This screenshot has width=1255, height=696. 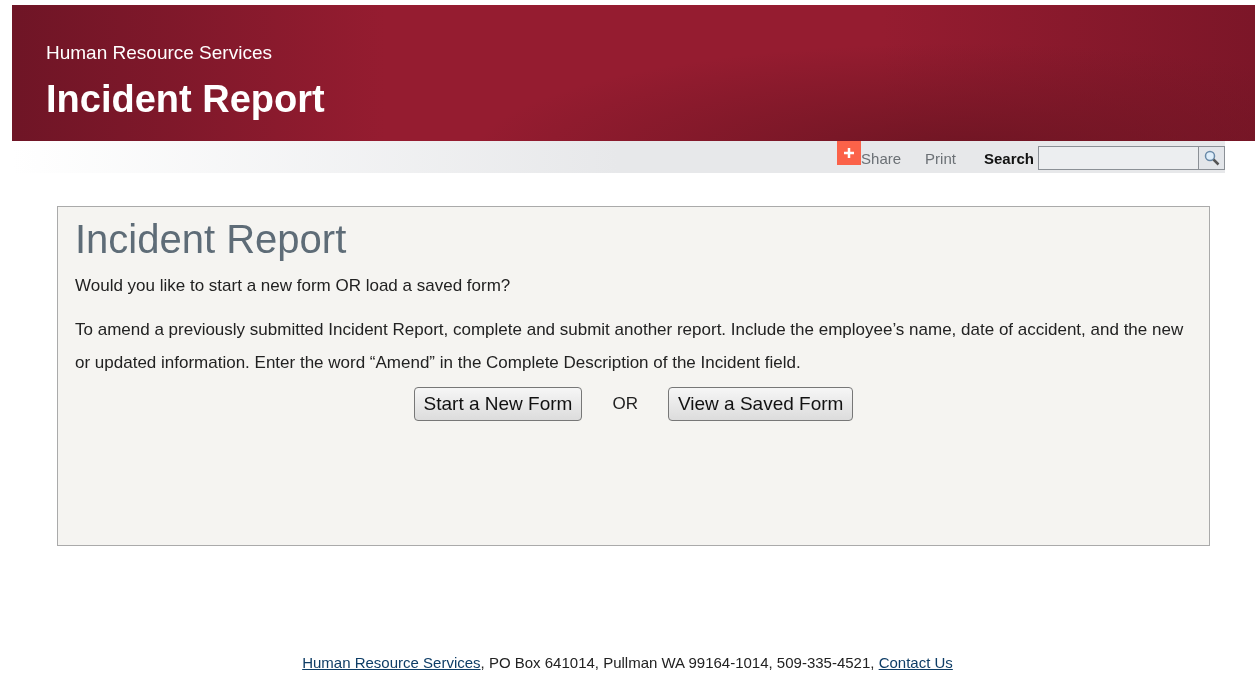 I want to click on search-label: Search, so click(x=1008, y=158).